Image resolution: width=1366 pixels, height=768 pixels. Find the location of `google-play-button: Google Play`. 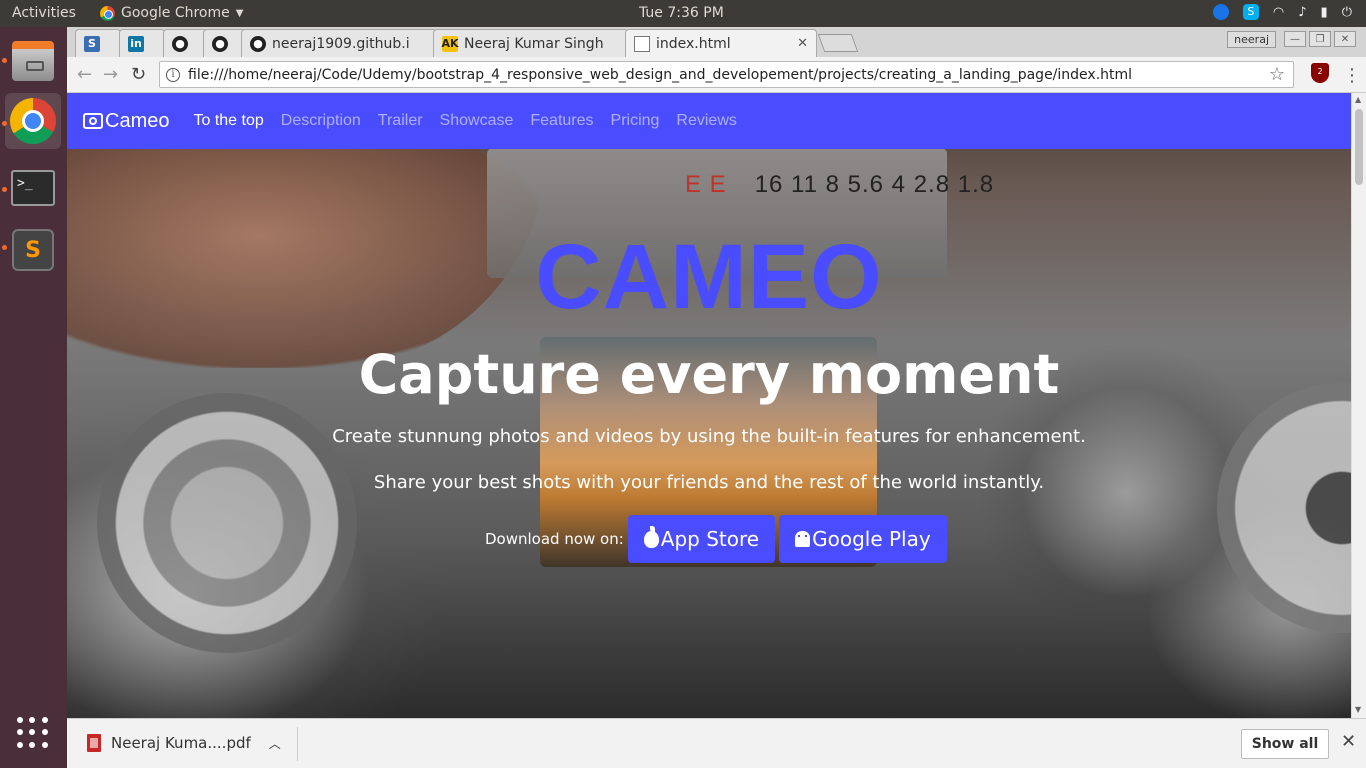

google-play-button: Google Play is located at coordinates (863, 539).